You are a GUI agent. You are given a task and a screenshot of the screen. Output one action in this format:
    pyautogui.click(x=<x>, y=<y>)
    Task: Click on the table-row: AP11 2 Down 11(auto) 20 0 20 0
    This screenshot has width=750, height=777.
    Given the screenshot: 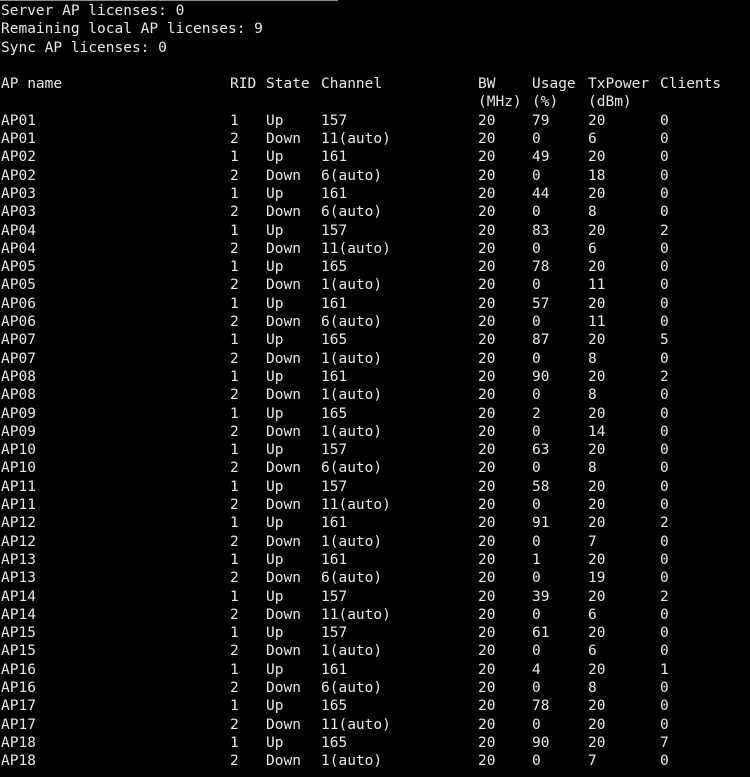 What is the action you would take?
    pyautogui.click(x=375, y=505)
    